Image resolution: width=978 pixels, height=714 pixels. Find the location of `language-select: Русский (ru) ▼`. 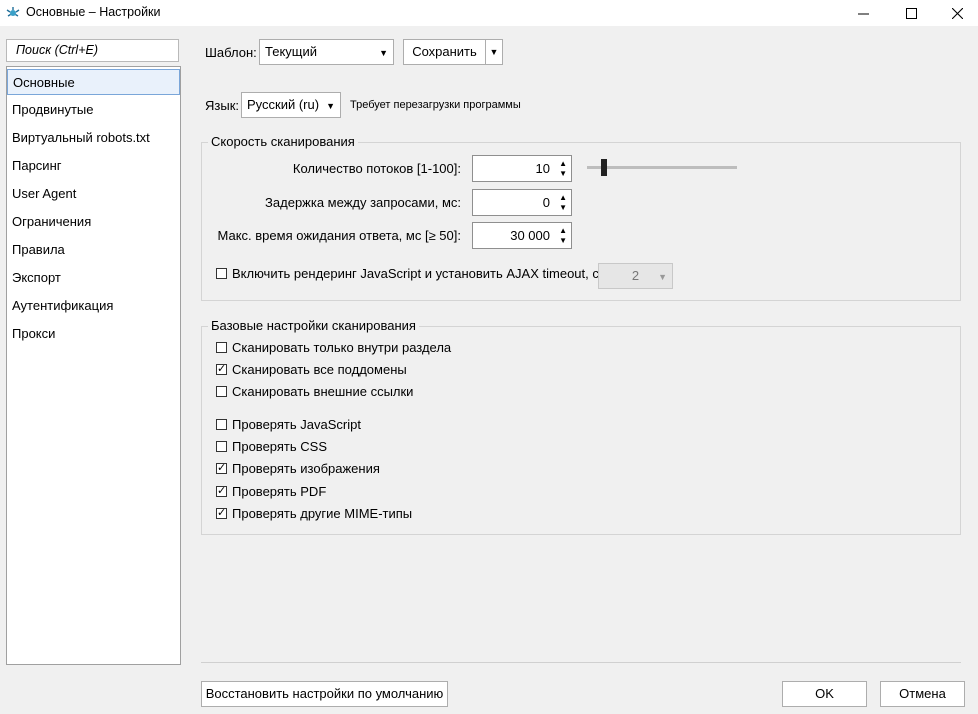

language-select: Русский (ru) ▼ is located at coordinates (291, 105).